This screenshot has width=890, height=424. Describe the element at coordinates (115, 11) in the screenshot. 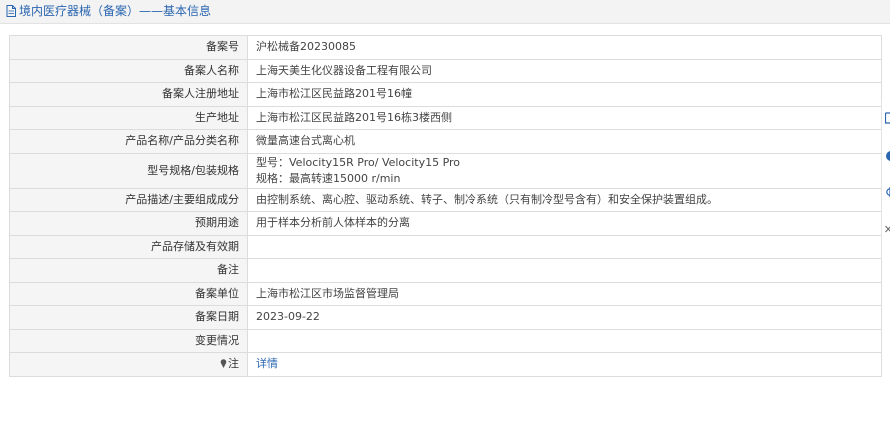

I see `page-title-text: 境内医疗器械（备案）——基本信息` at that location.